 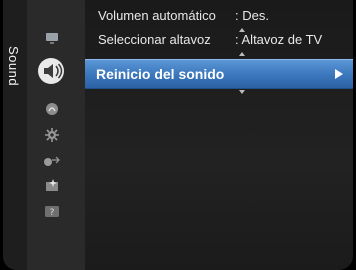 What do you see at coordinates (242, 92) in the screenshot?
I see `option-down-indicator` at bounding box center [242, 92].